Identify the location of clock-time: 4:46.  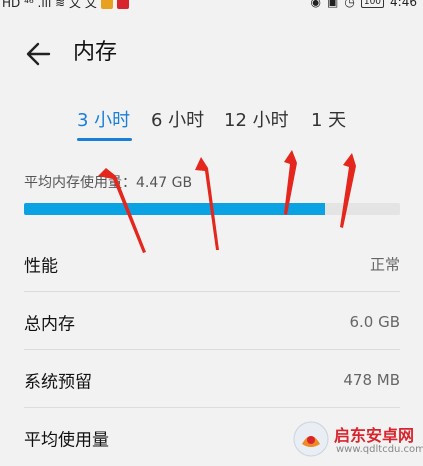
(403, 4).